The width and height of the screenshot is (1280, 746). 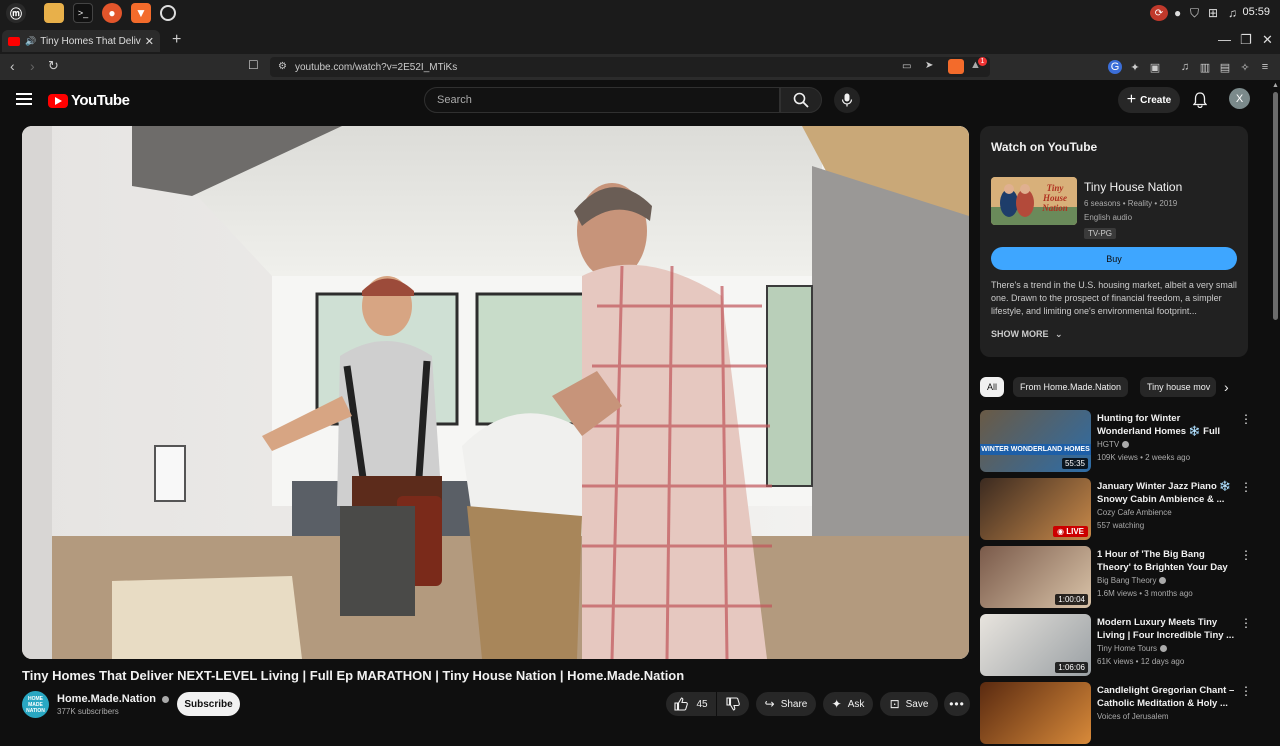 I want to click on search-button, so click(x=801, y=100).